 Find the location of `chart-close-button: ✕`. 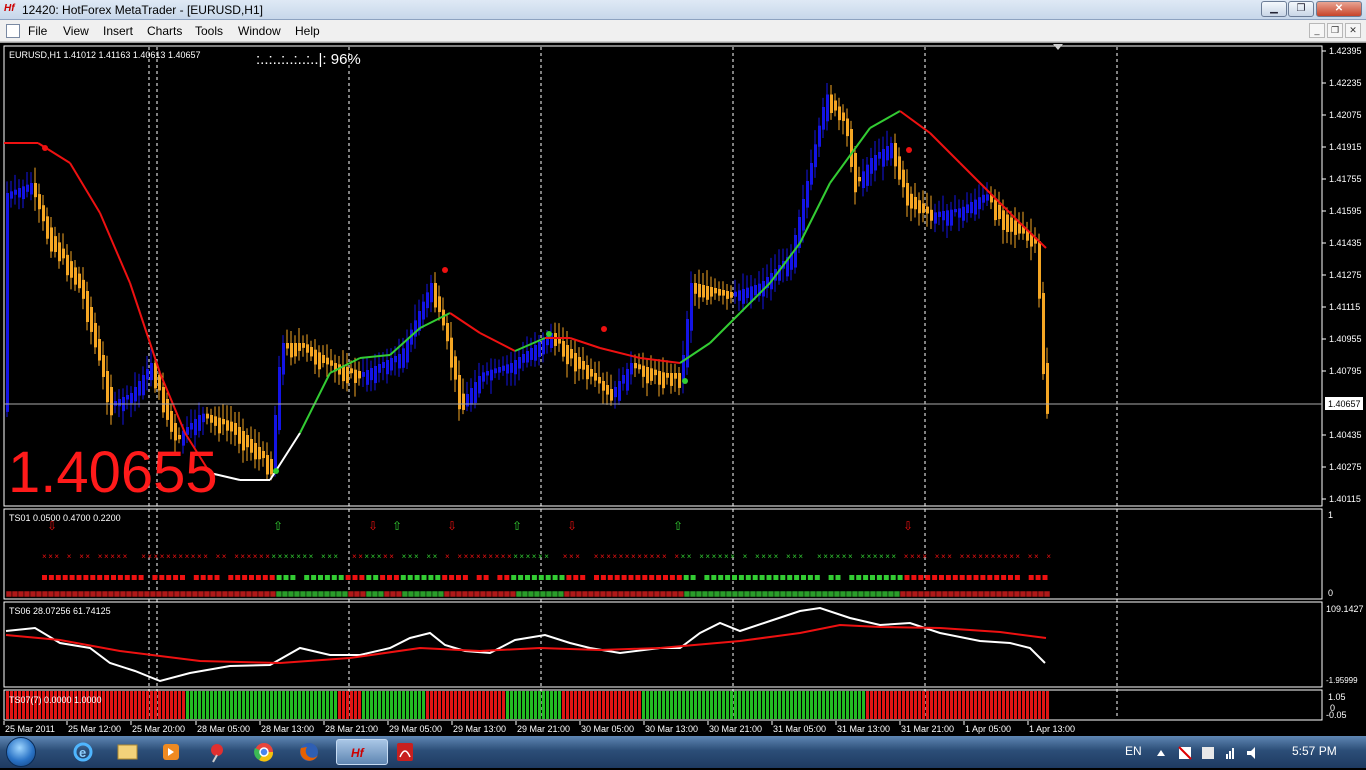

chart-close-button: ✕ is located at coordinates (1353, 30).